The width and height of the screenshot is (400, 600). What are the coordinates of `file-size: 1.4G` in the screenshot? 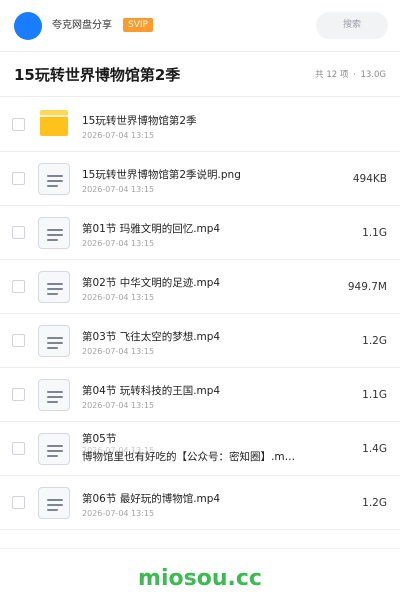 It's located at (374, 449).